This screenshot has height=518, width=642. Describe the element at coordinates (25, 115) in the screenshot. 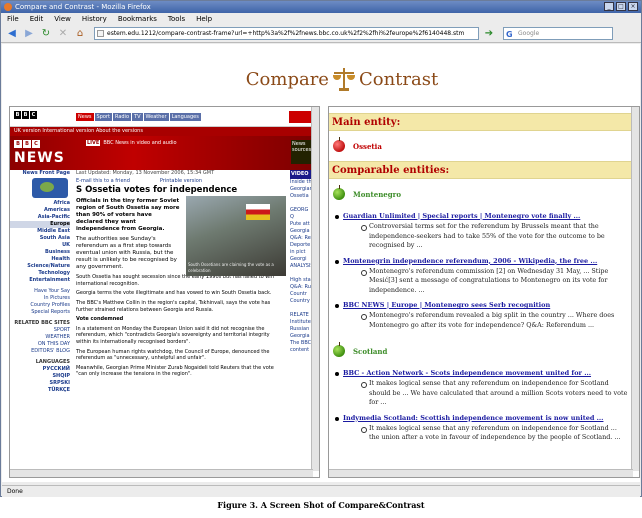

I see `bbc-logo: BBC` at that location.